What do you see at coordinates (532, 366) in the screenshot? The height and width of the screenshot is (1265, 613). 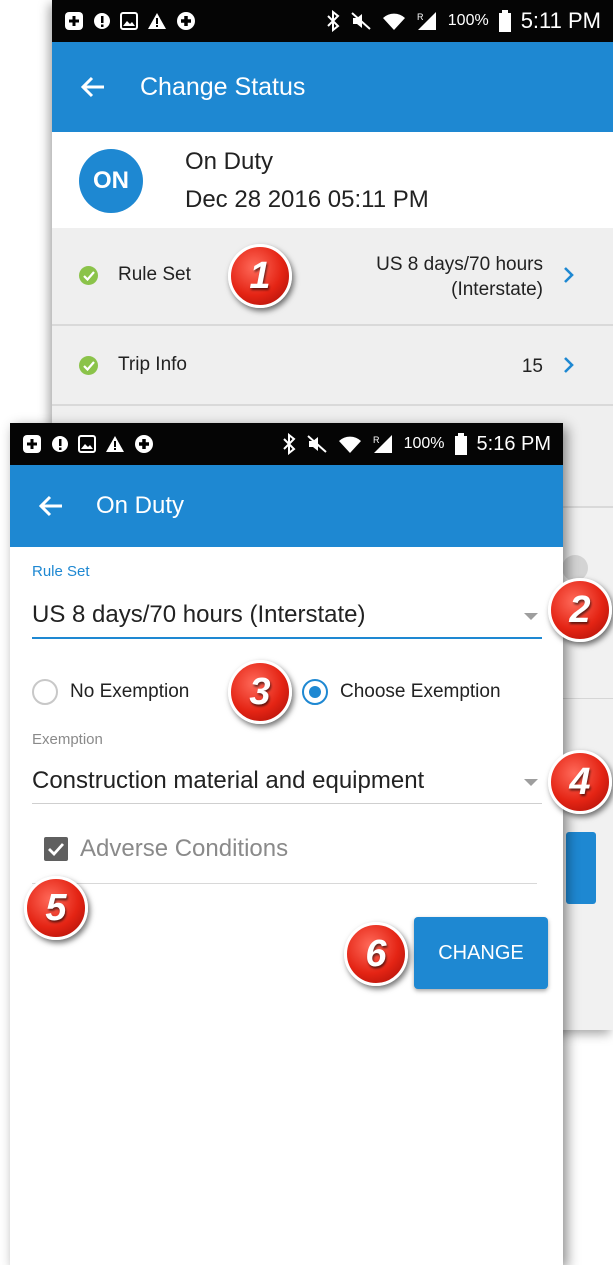 I see `trip-info-value: 15` at bounding box center [532, 366].